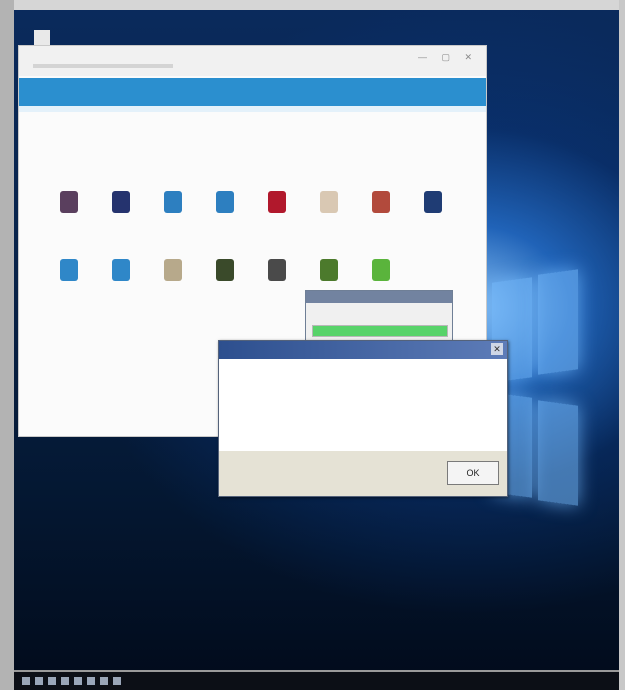 The image size is (625, 690). What do you see at coordinates (312, 5) in the screenshot?
I see `screen-bezel-top` at bounding box center [312, 5].